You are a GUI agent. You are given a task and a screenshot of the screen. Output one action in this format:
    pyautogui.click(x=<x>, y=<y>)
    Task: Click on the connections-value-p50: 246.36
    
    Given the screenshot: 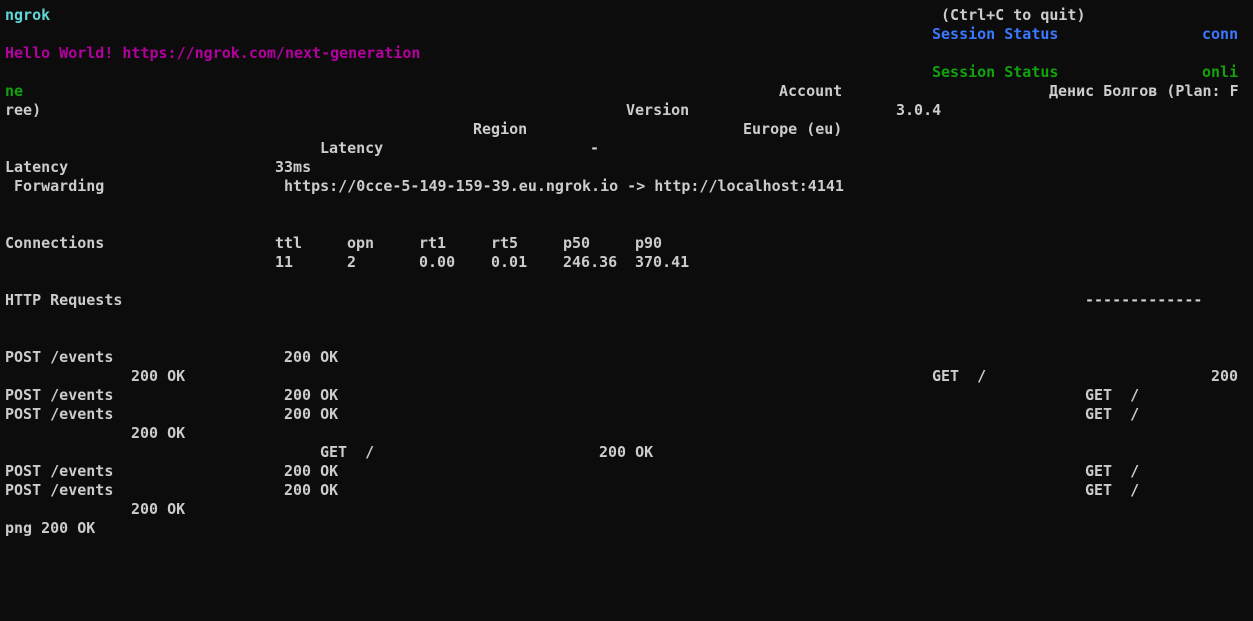 What is the action you would take?
    pyautogui.click(x=590, y=262)
    